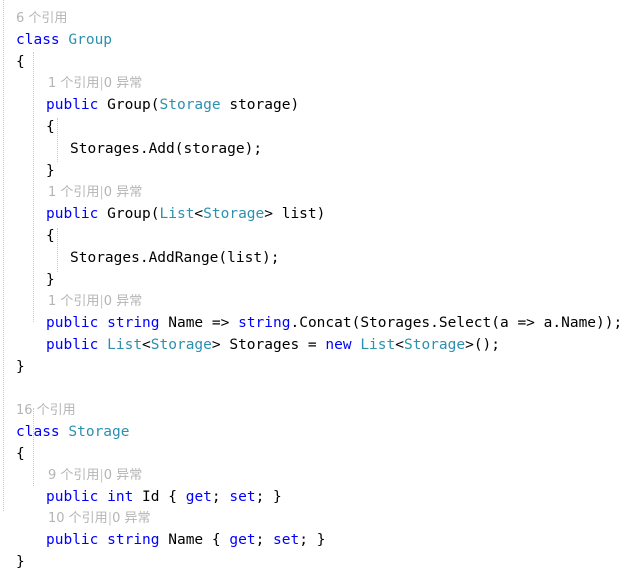 The height and width of the screenshot is (573, 634). I want to click on codelens-annotation: 9 个引用|0 异常, so click(317, 475).